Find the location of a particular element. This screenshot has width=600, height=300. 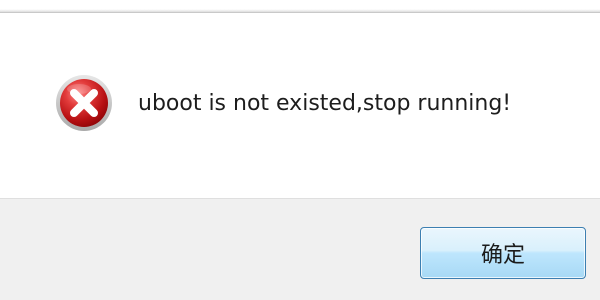

error-icon is located at coordinates (84, 103).